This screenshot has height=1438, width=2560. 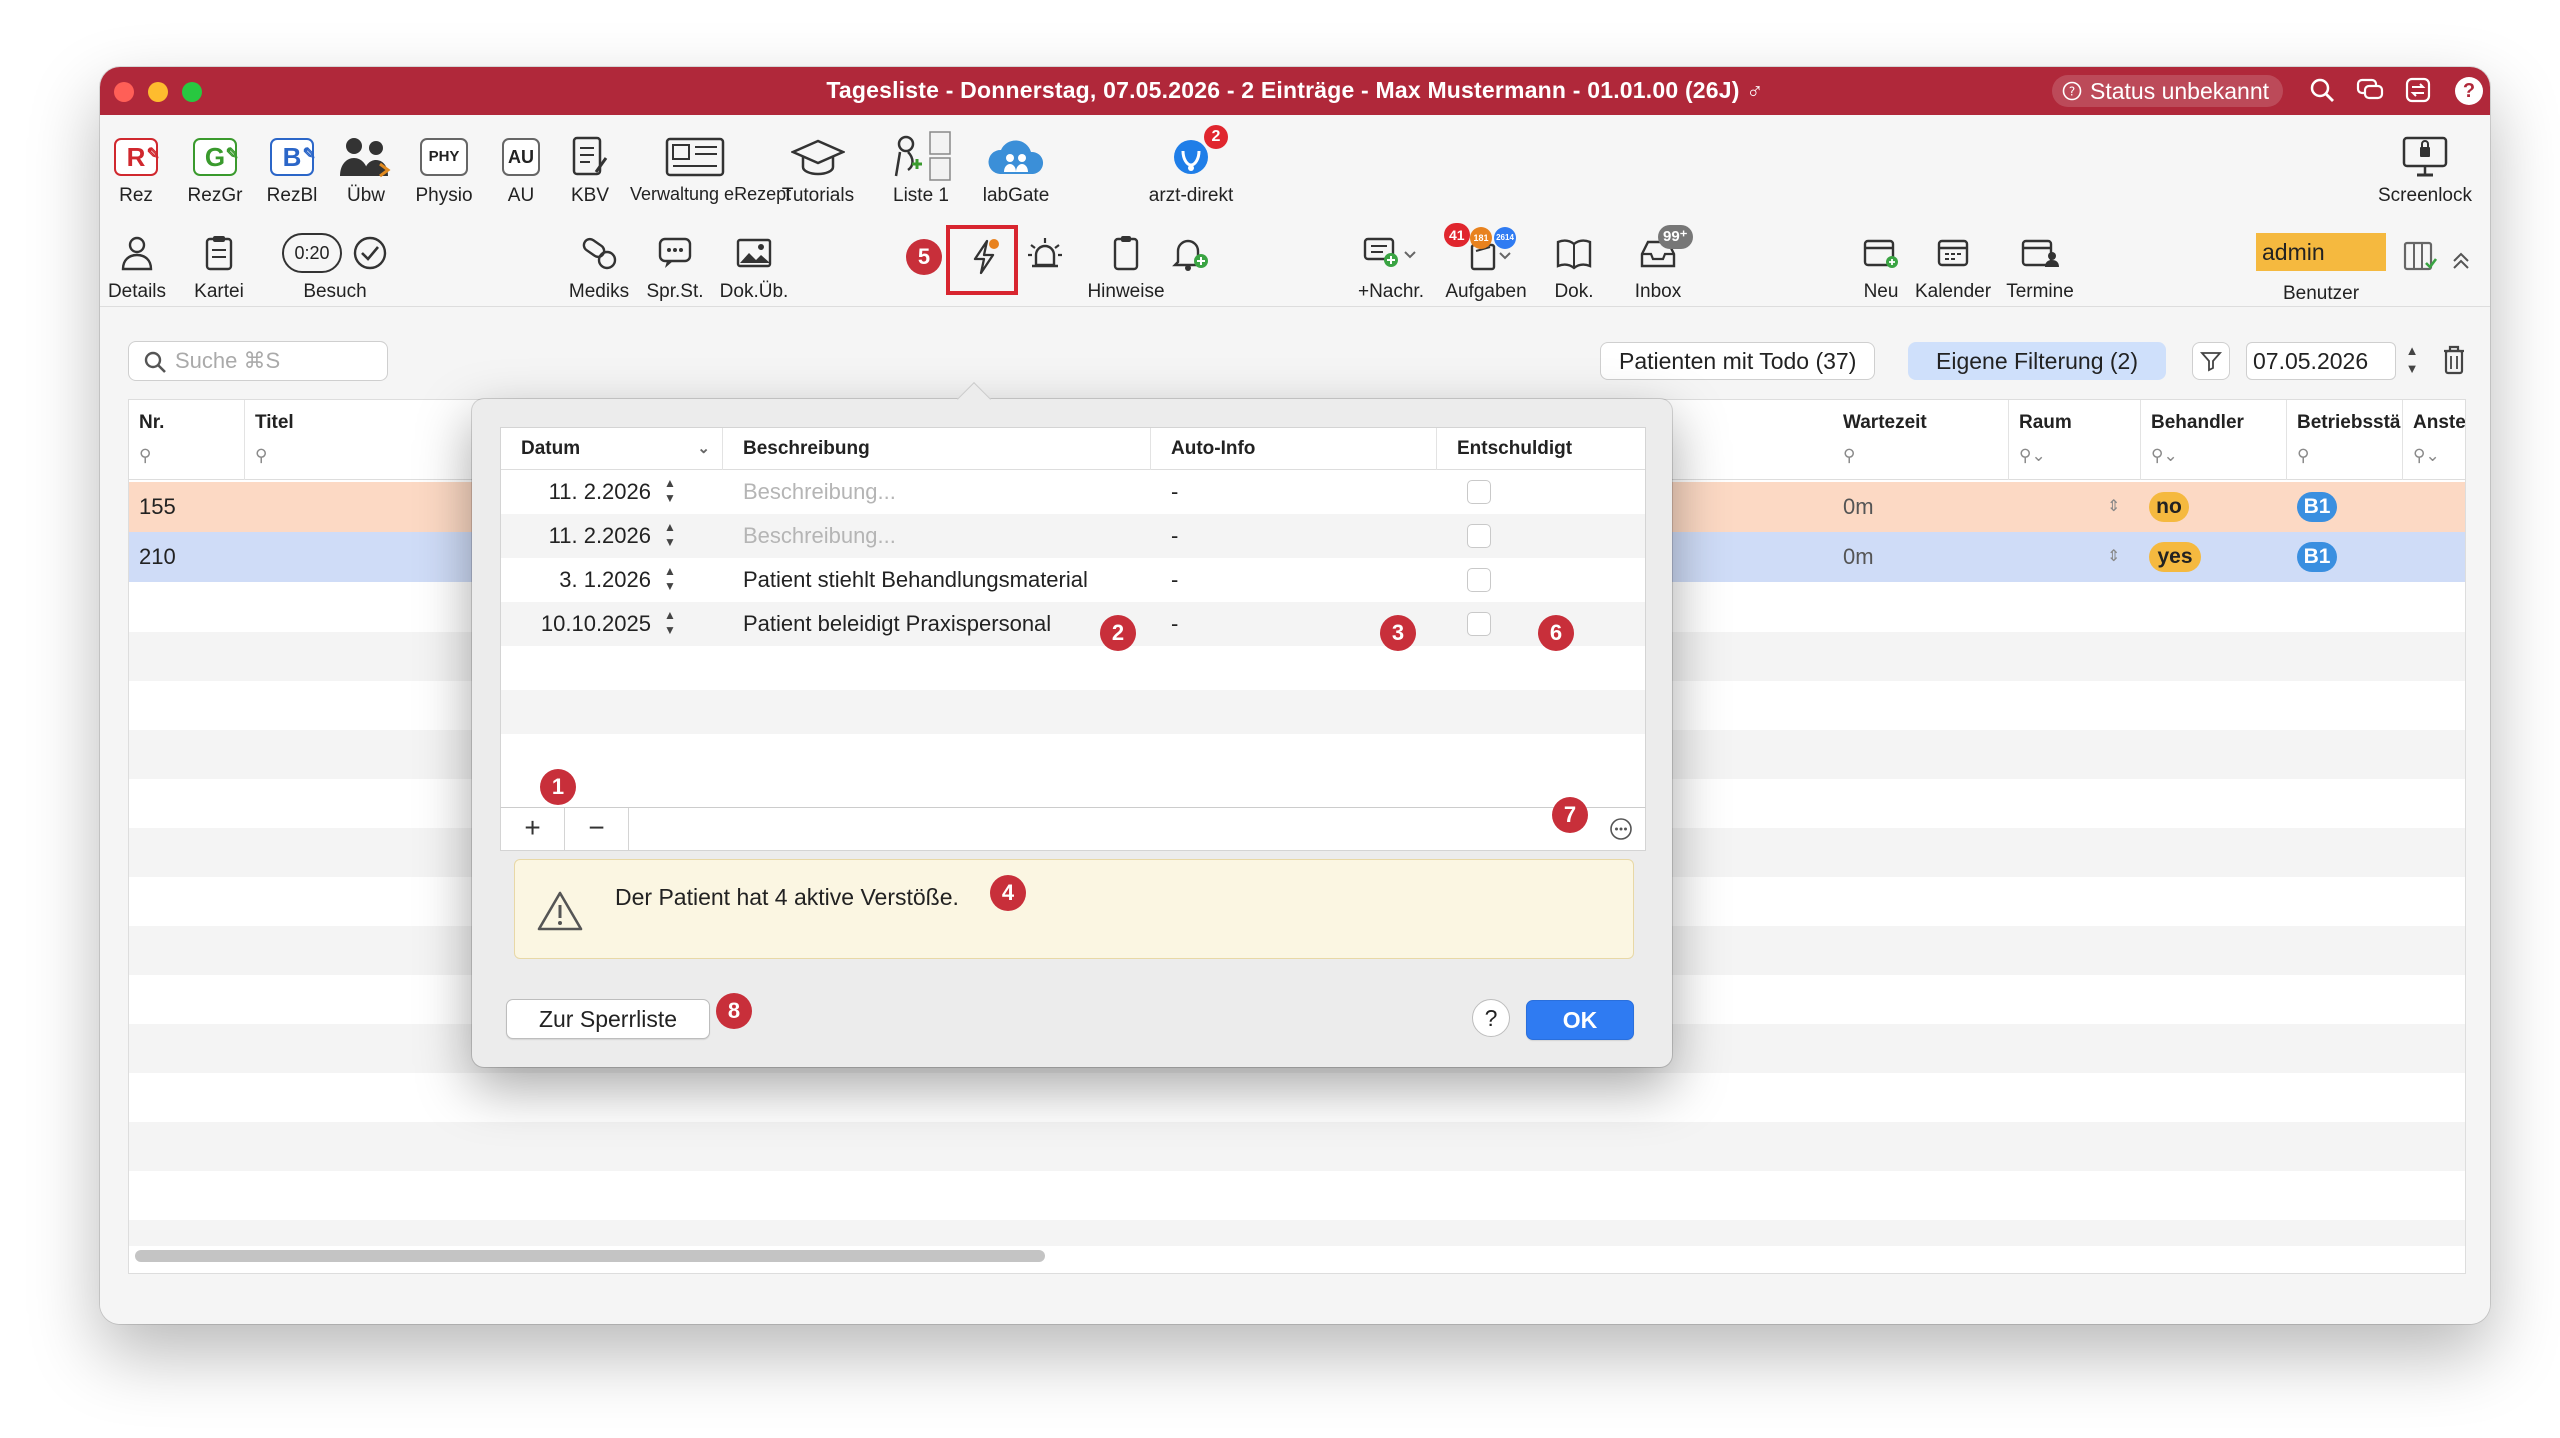 I want to click on sprechstunde-button: Spr.St., so click(x=675, y=264).